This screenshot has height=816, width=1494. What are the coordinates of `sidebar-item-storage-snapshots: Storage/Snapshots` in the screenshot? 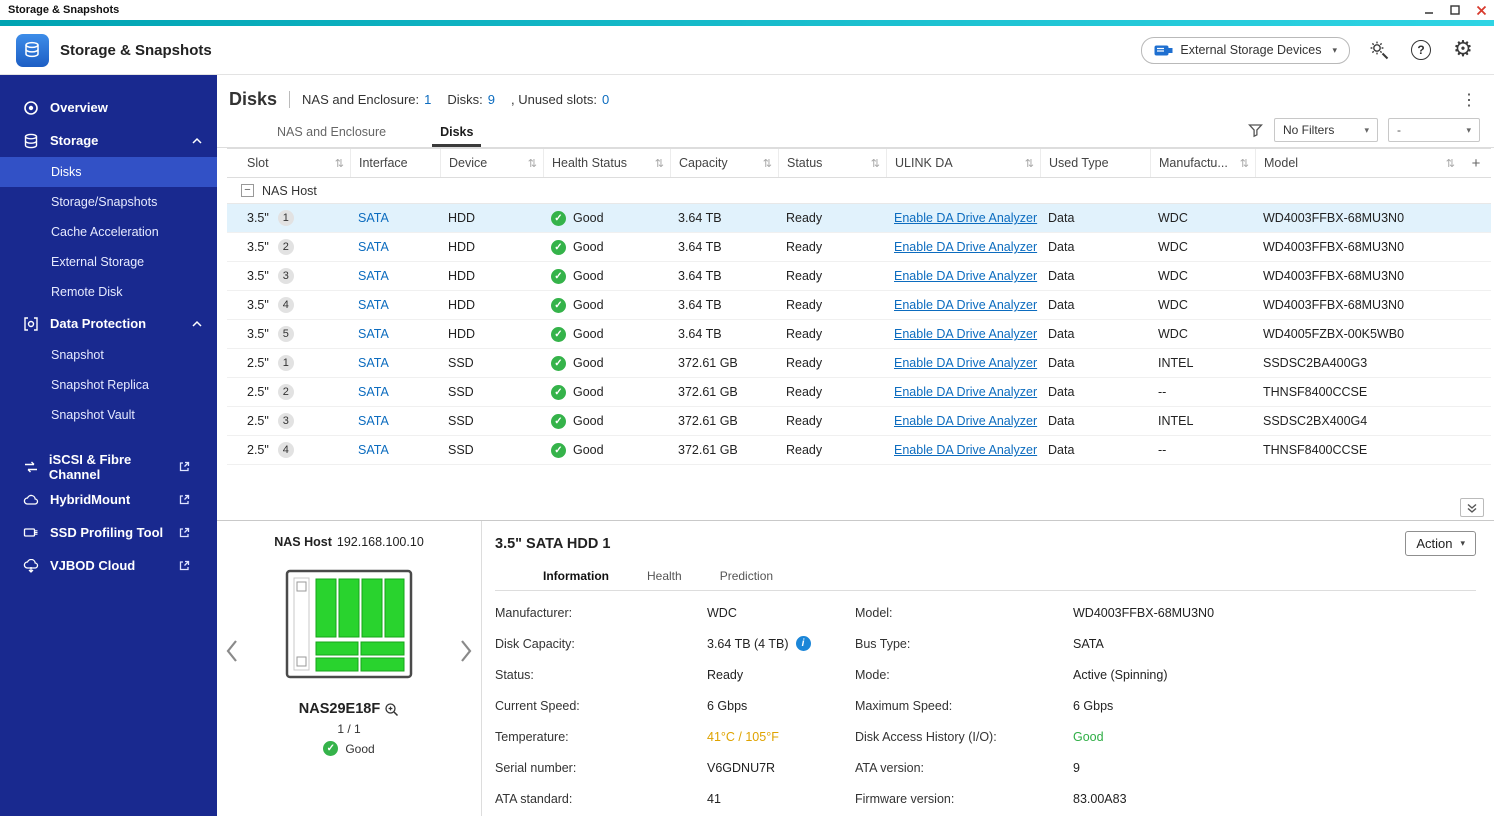 It's located at (108, 202).